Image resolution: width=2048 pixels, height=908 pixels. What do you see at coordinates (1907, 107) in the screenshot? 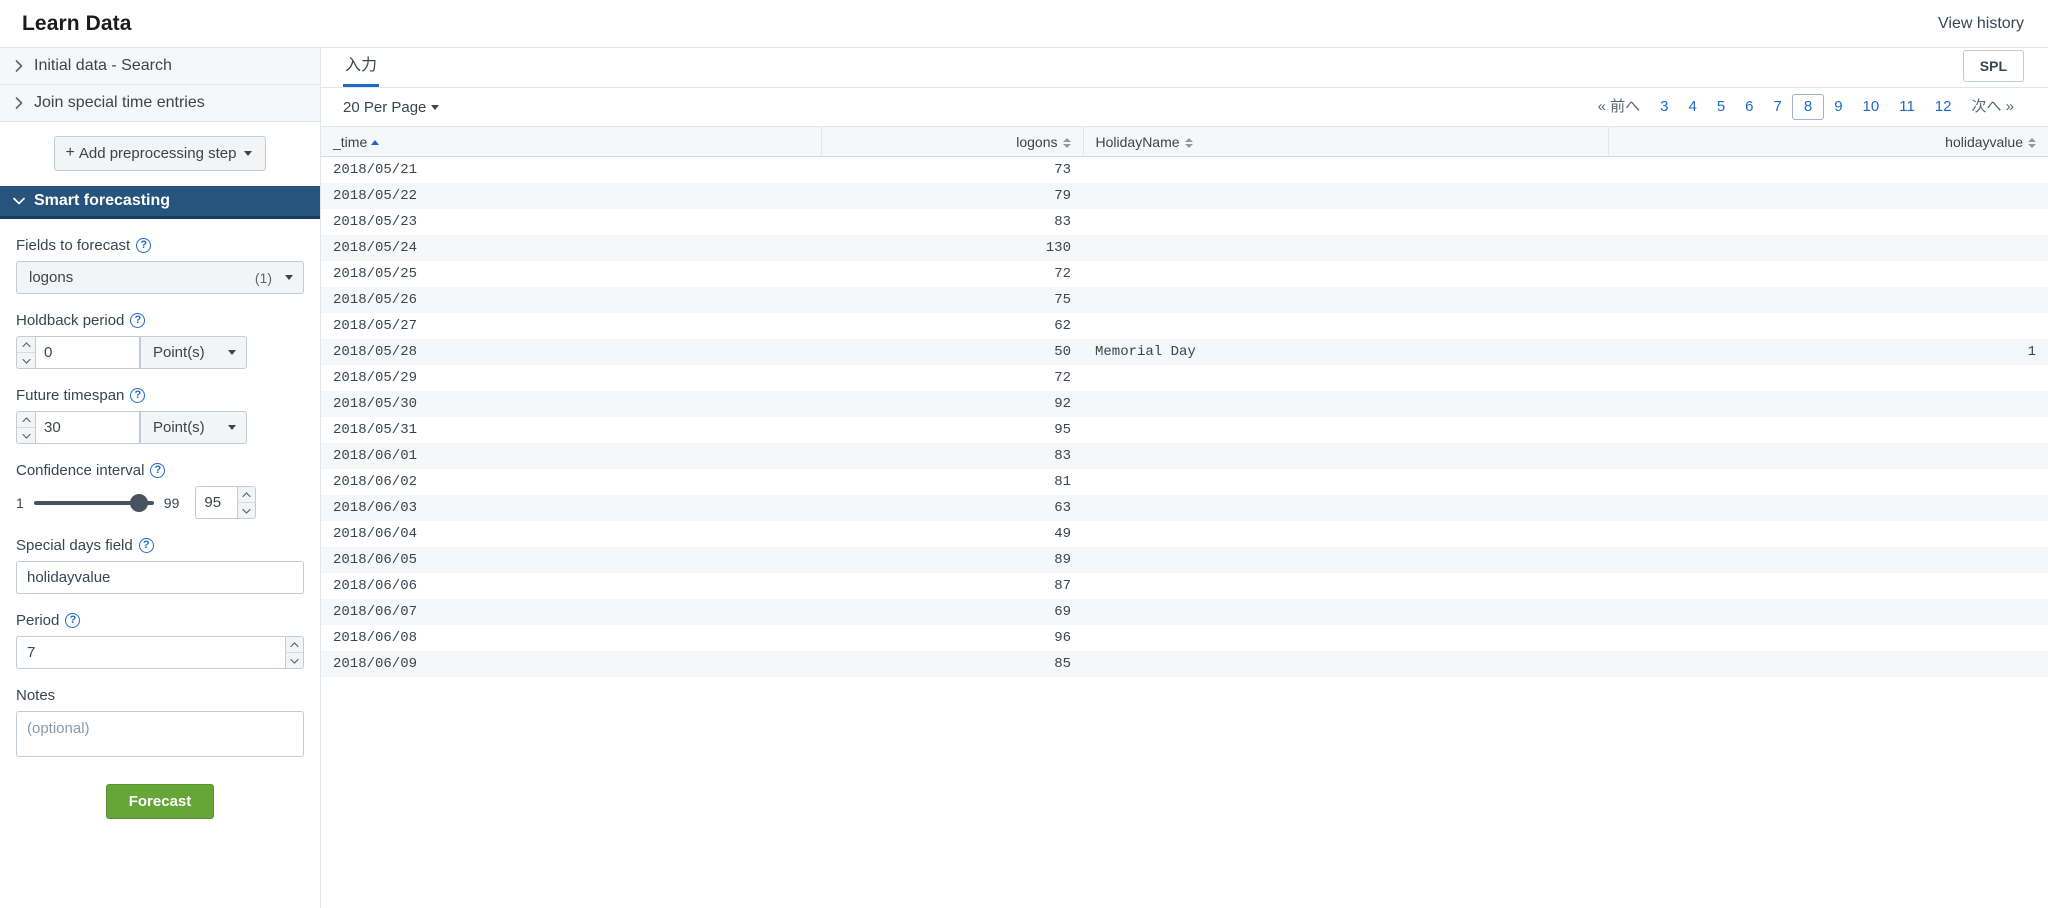
I see `pagination-page-11: 11` at bounding box center [1907, 107].